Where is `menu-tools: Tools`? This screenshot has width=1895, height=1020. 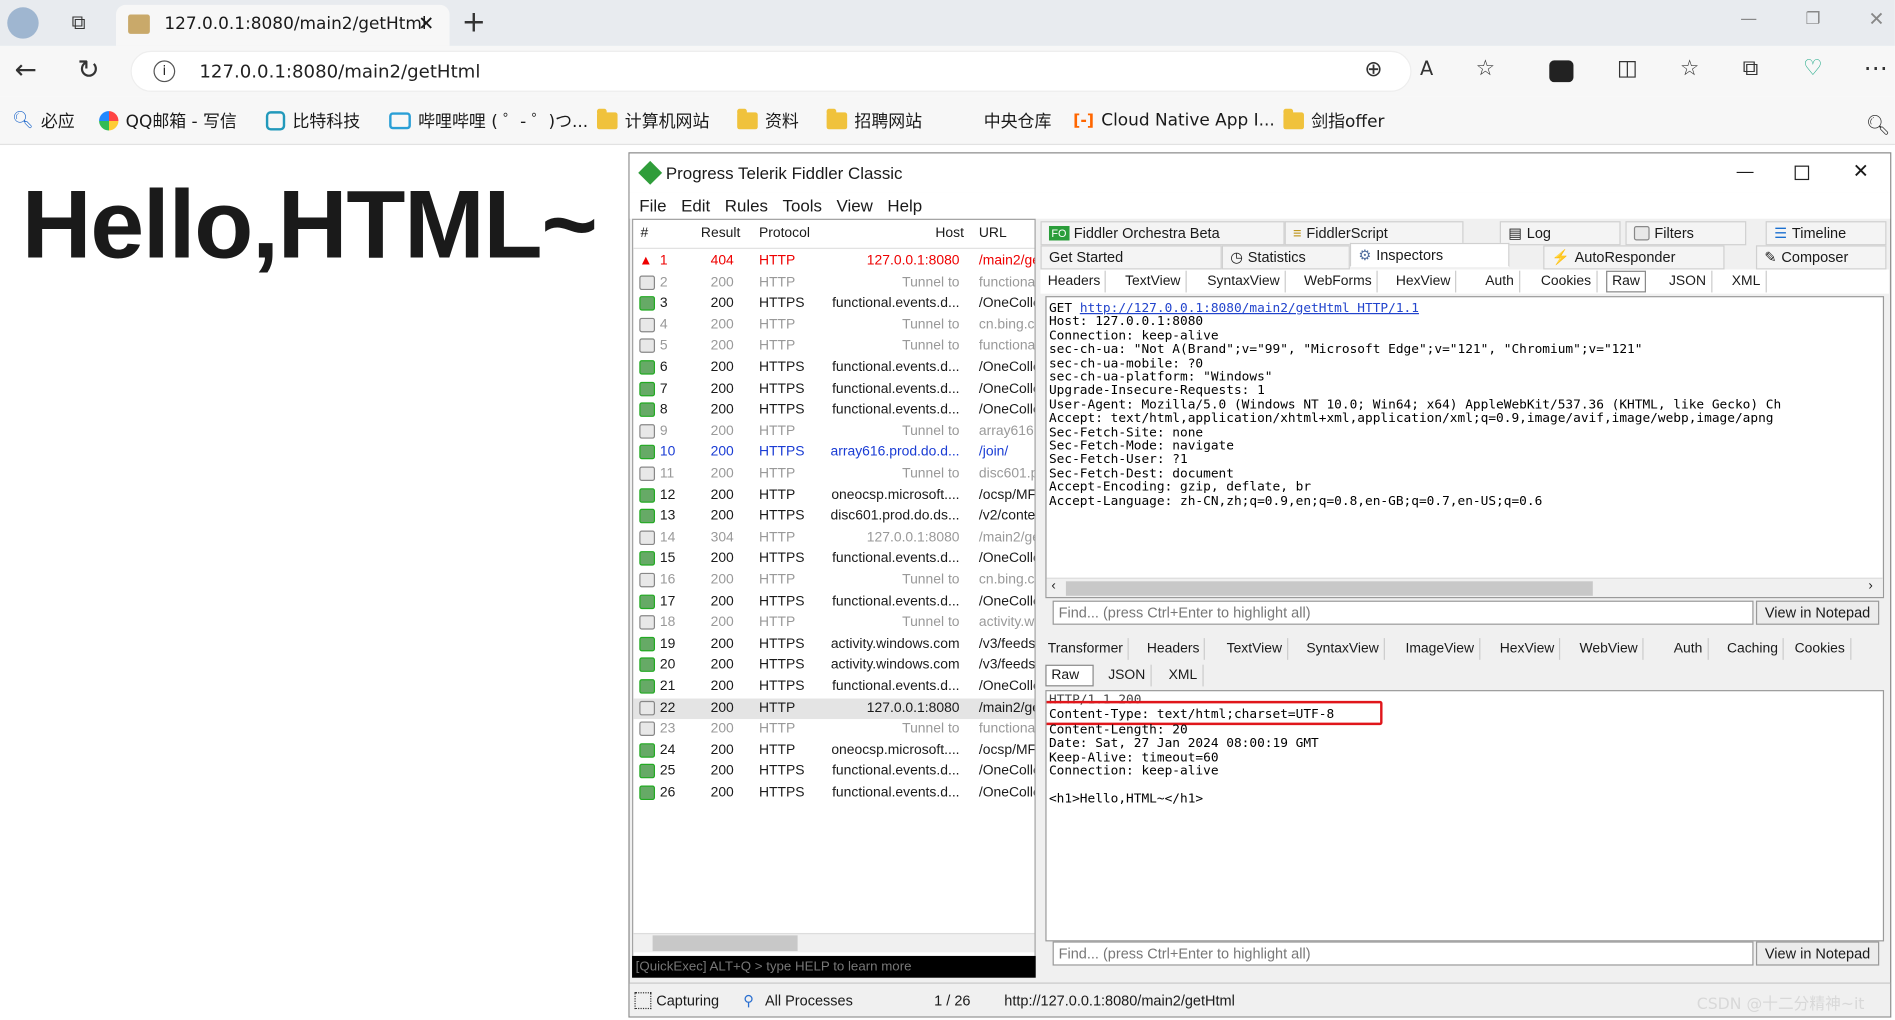 menu-tools: Tools is located at coordinates (802, 205).